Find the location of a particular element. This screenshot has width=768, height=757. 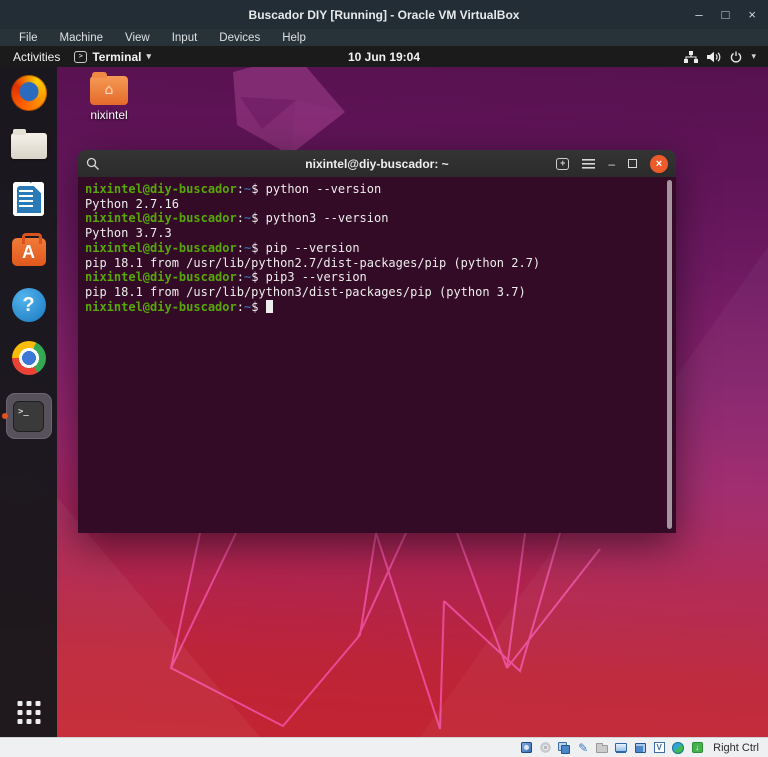

terminal-dock-frame: >_ is located at coordinates (28, 416).